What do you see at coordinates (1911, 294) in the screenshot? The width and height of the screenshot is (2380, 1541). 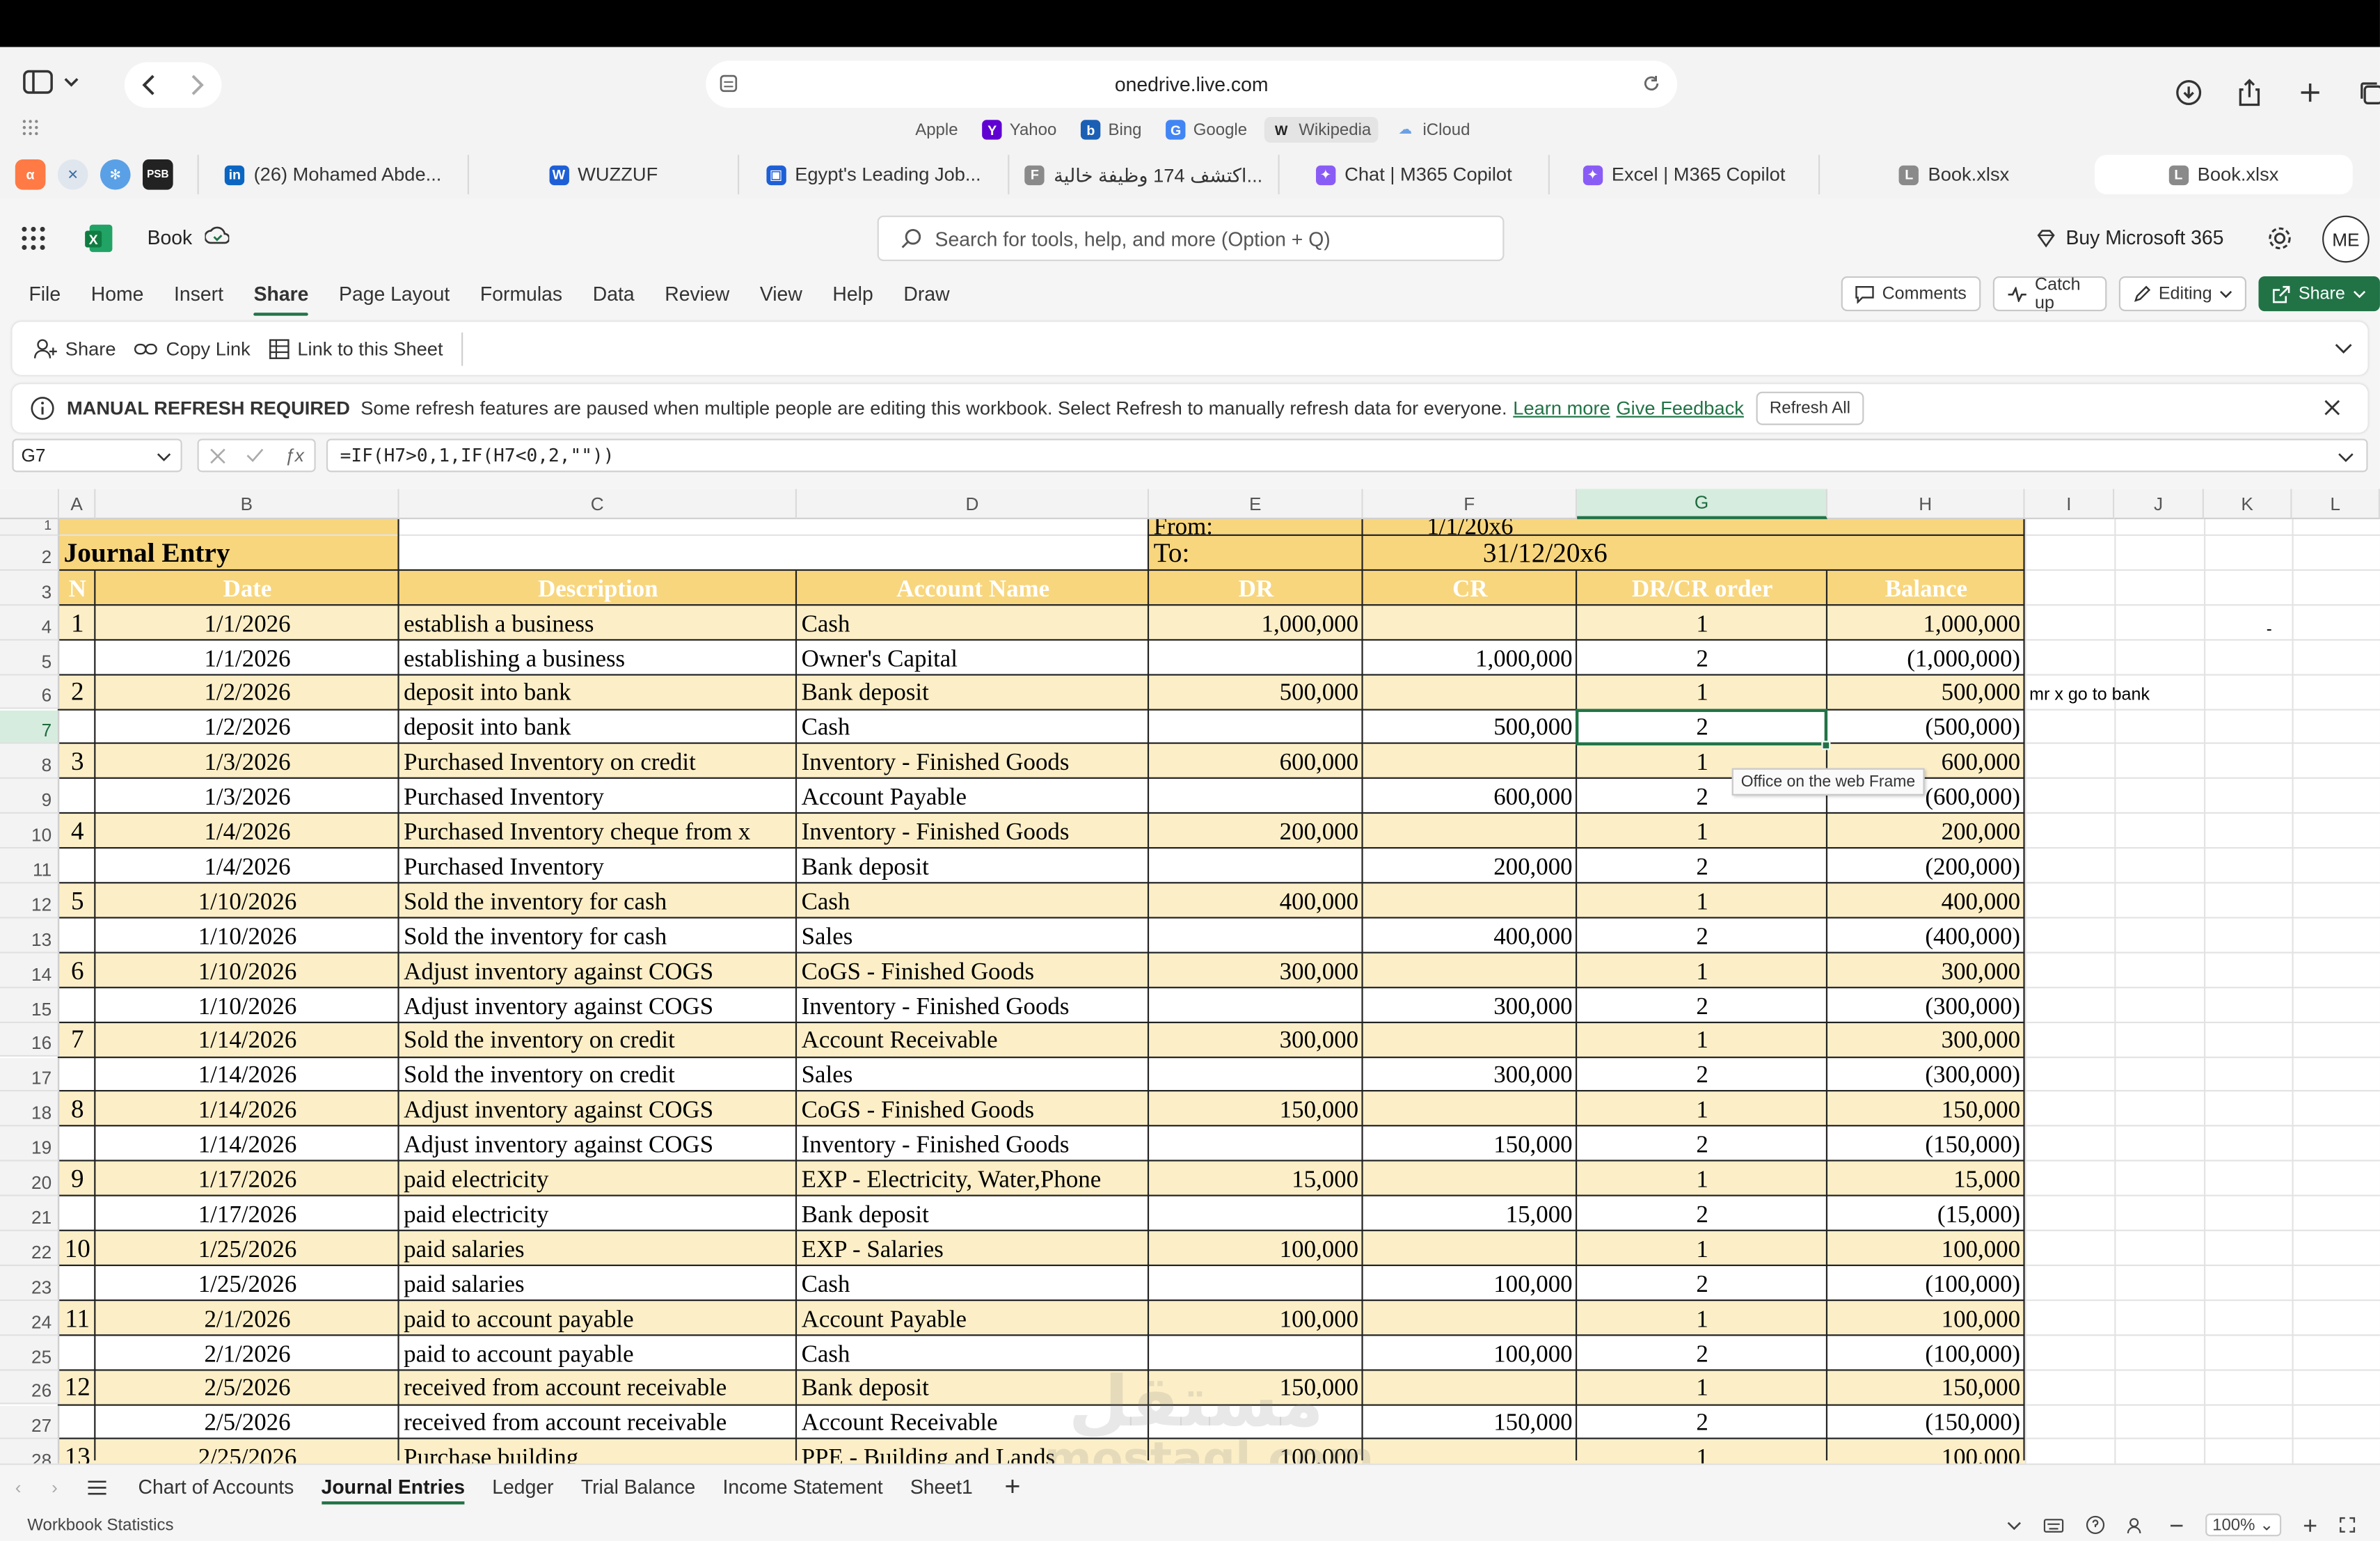 I see `comments-button: Comments` at bounding box center [1911, 294].